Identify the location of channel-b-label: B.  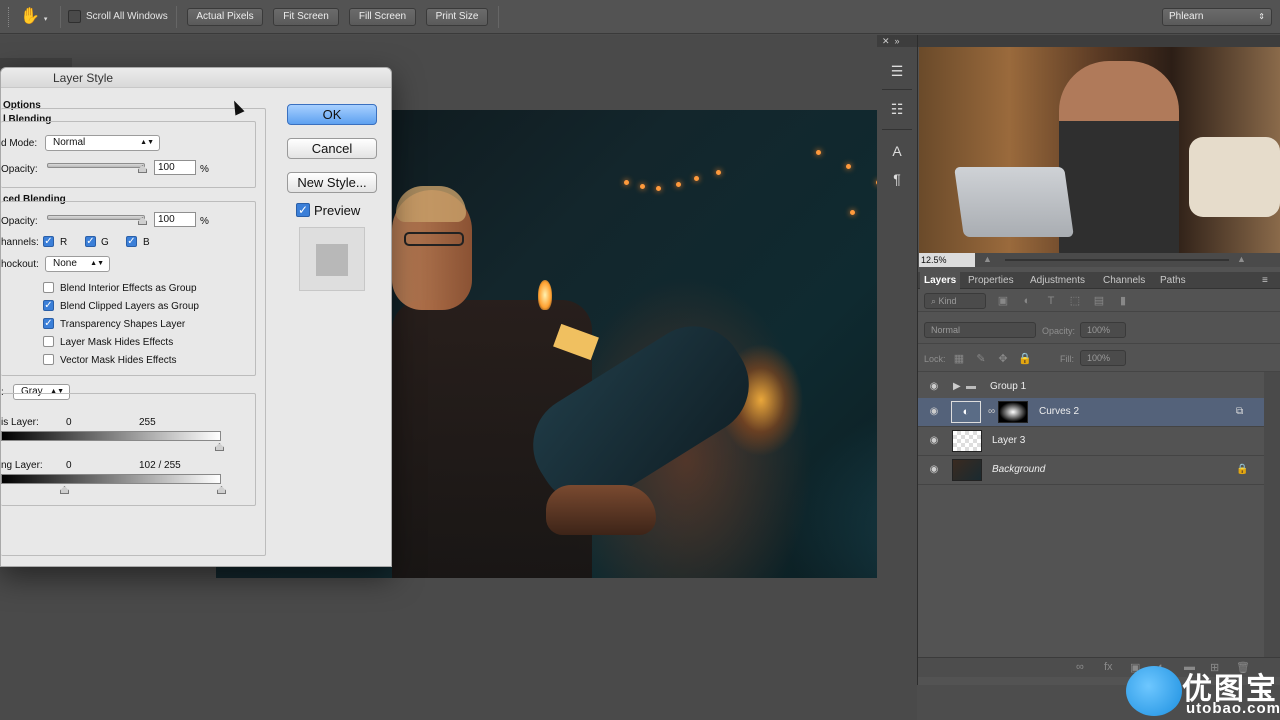
(146, 242).